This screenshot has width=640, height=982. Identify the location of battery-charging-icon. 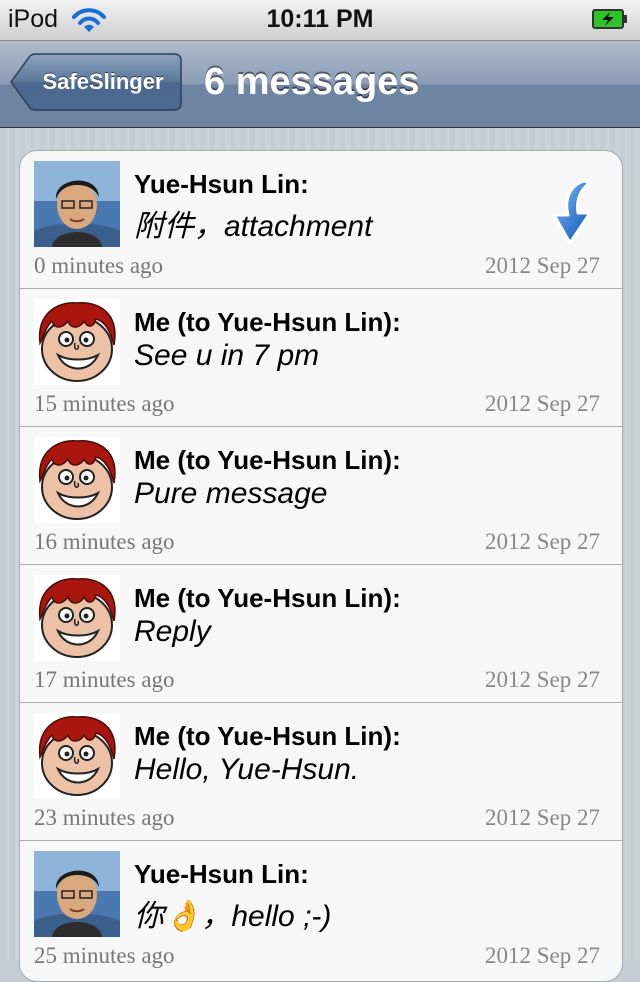
(609, 19).